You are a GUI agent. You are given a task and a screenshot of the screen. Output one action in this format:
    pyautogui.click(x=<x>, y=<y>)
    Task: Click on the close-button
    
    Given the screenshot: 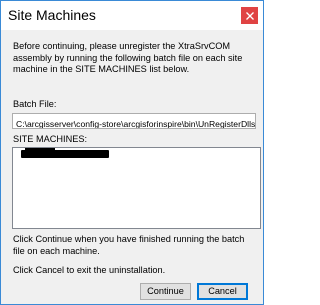 What is the action you would take?
    pyautogui.click(x=249, y=15)
    